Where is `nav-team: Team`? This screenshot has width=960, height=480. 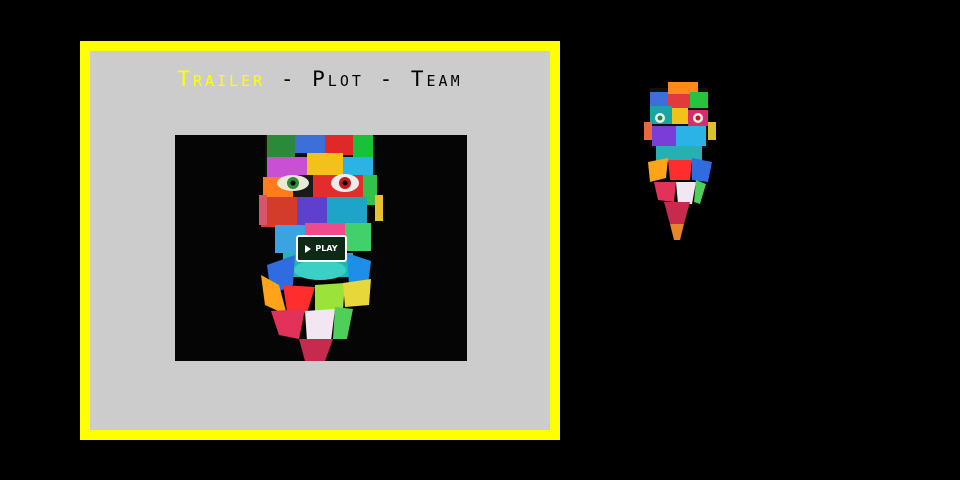 nav-team: Team is located at coordinates (437, 79).